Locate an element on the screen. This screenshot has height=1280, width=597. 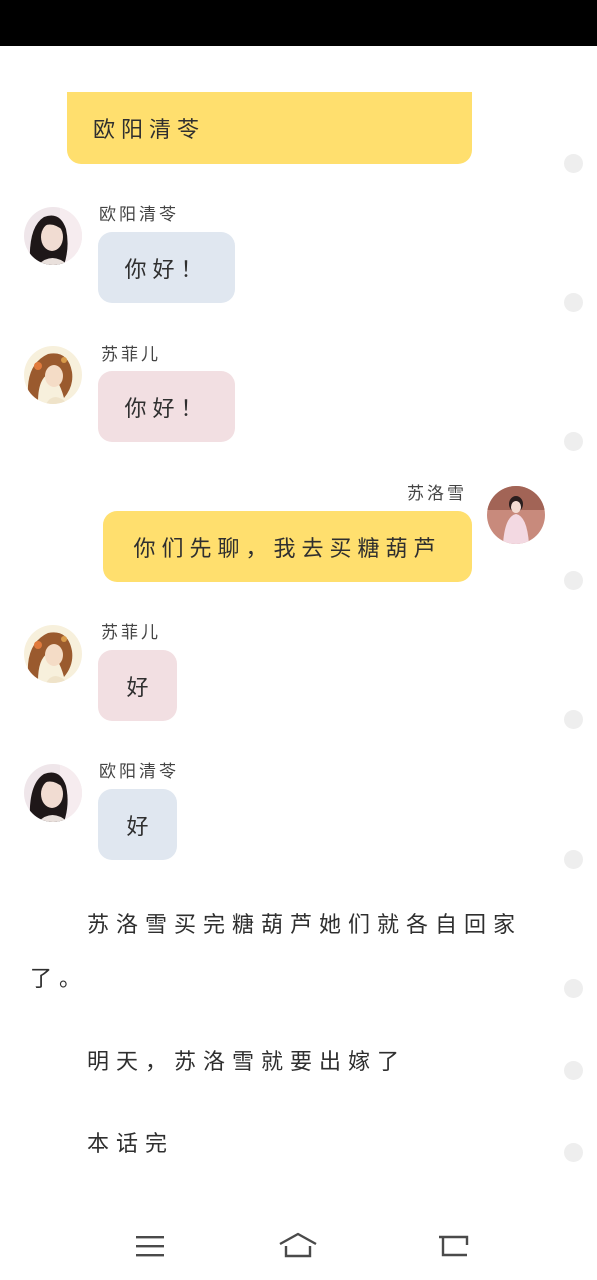
narration-text: 本话完 is located at coordinates (131, 1144).